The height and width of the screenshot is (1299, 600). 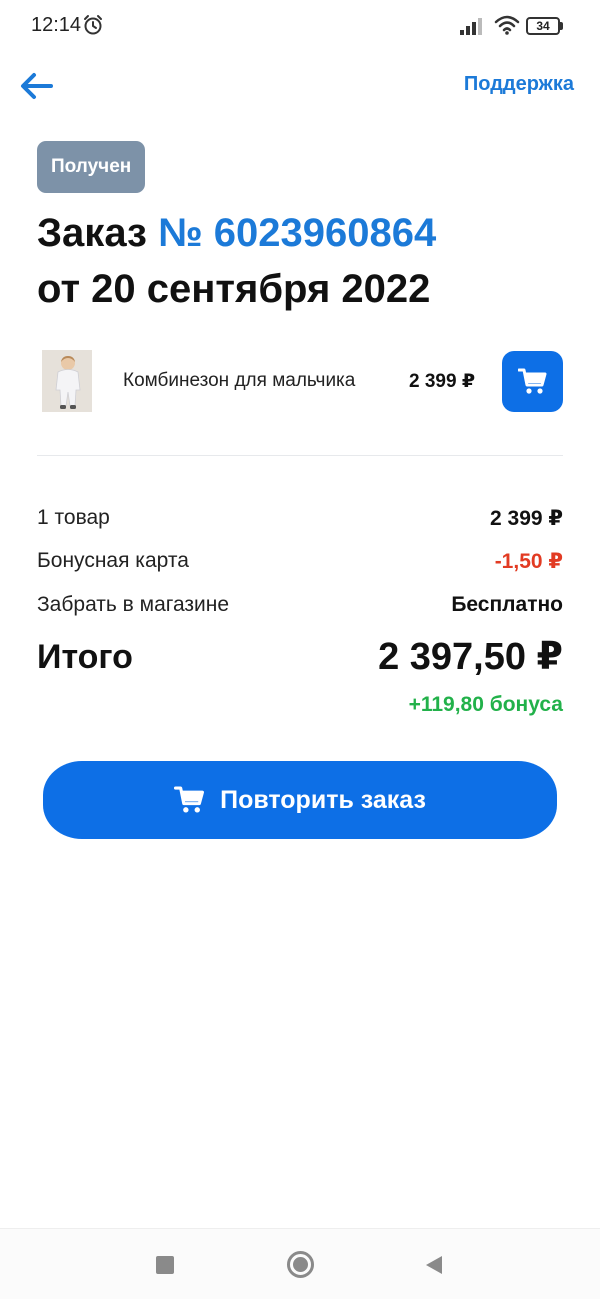 I want to click on battery-level: 34, so click(x=543, y=26).